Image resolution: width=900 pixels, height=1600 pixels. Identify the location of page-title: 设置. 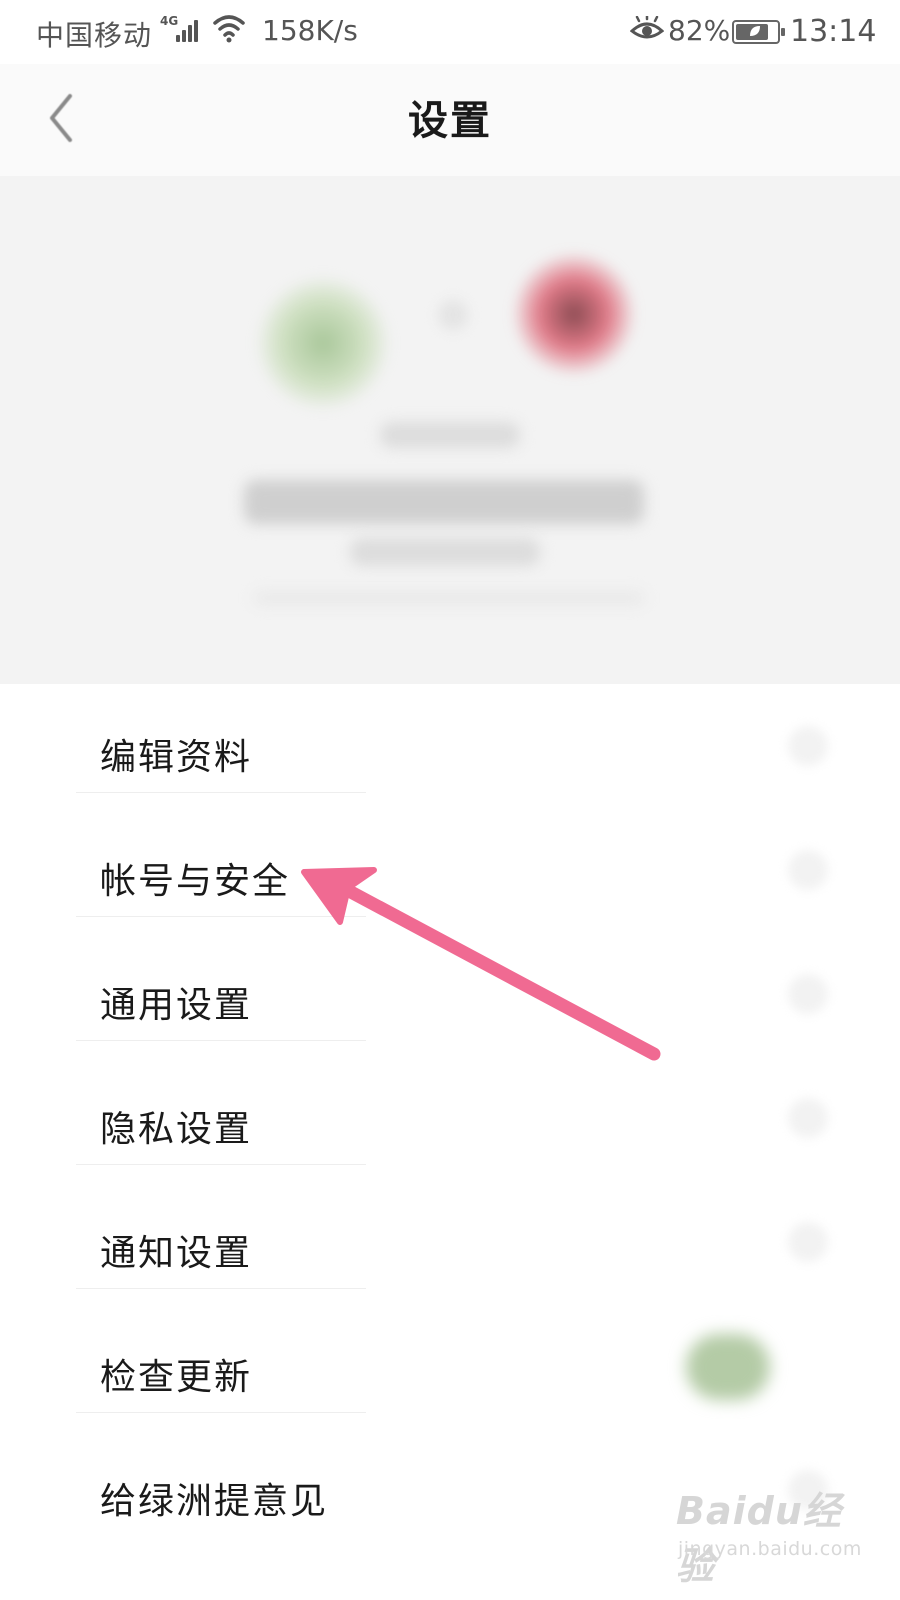
(450, 121).